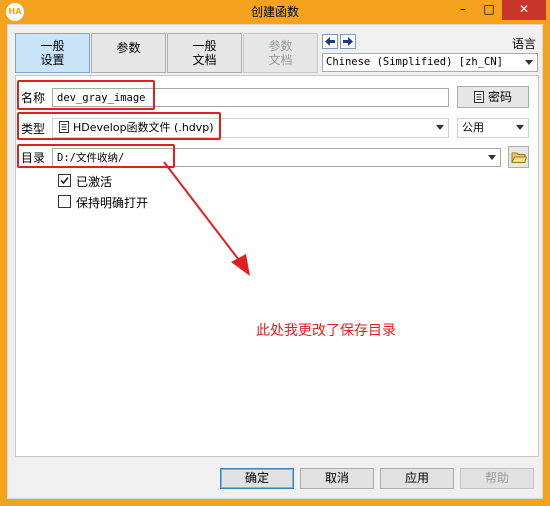  I want to click on tab-general-settings: 一般 设置, so click(52, 53).